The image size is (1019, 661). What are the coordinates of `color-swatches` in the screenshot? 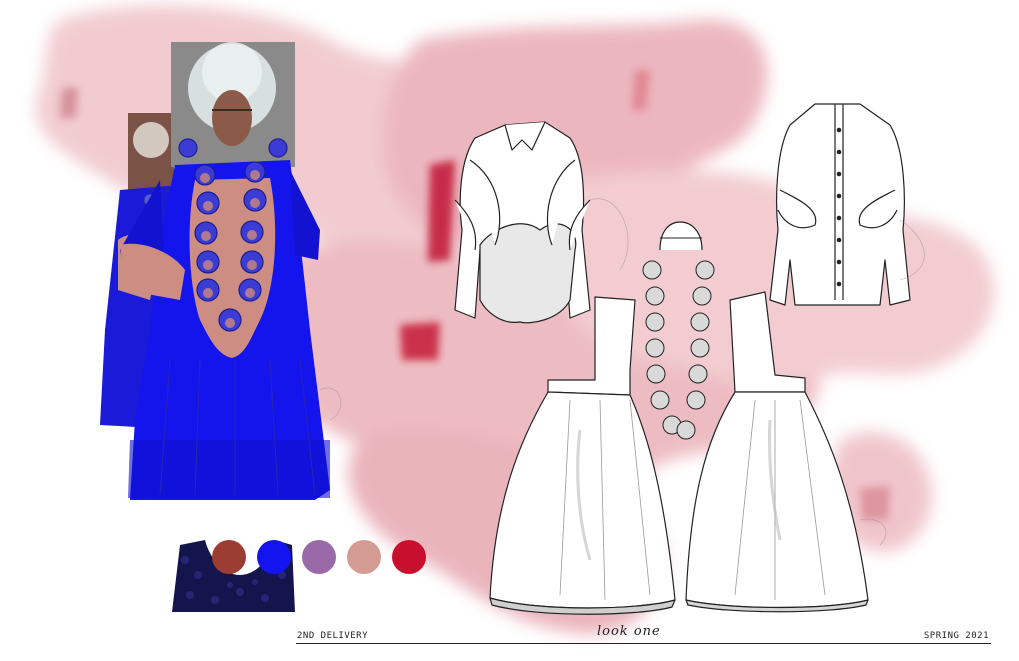 It's located at (319, 557).